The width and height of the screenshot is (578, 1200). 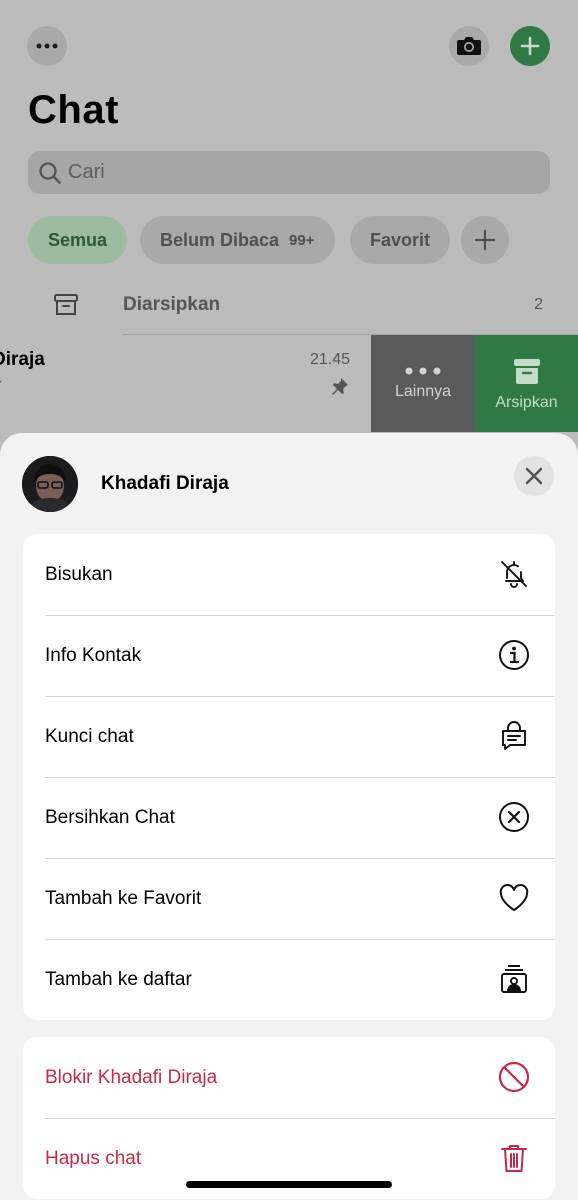 I want to click on menu-item-label: Bersihkan Chat, so click(x=110, y=817).